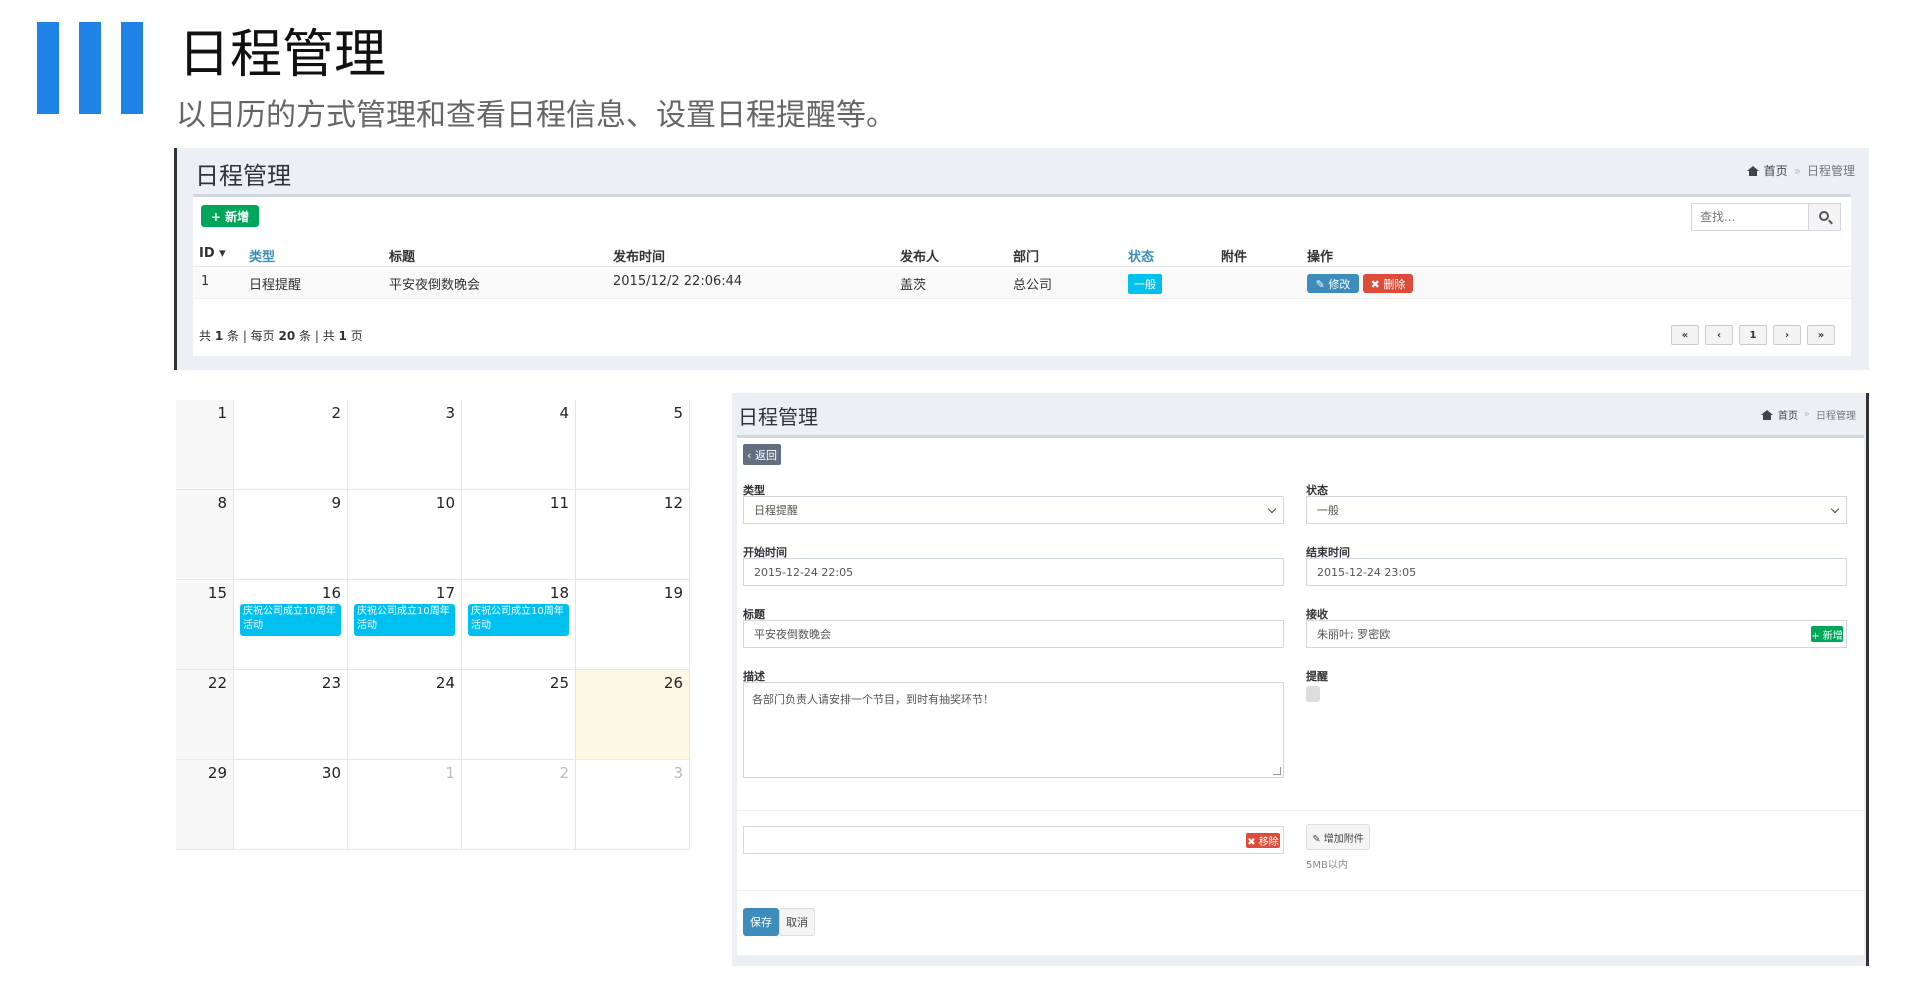 This screenshot has height=1007, width=1905. I want to click on first-page-button: «, so click(1685, 335).